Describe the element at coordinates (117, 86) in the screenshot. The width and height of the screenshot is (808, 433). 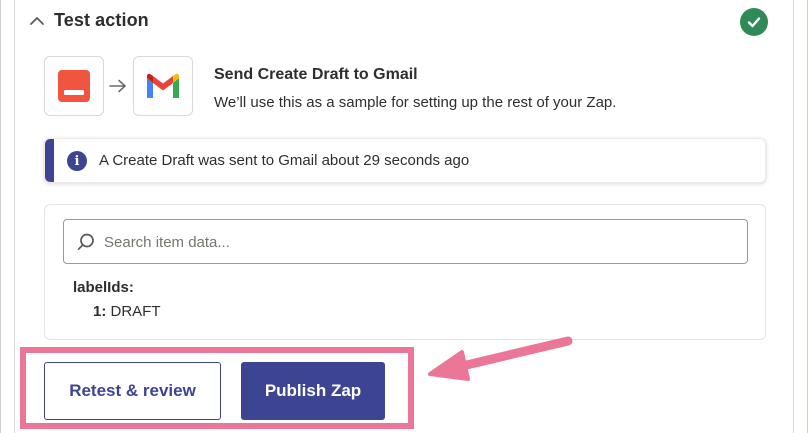
I see `arrow-right-icon` at that location.